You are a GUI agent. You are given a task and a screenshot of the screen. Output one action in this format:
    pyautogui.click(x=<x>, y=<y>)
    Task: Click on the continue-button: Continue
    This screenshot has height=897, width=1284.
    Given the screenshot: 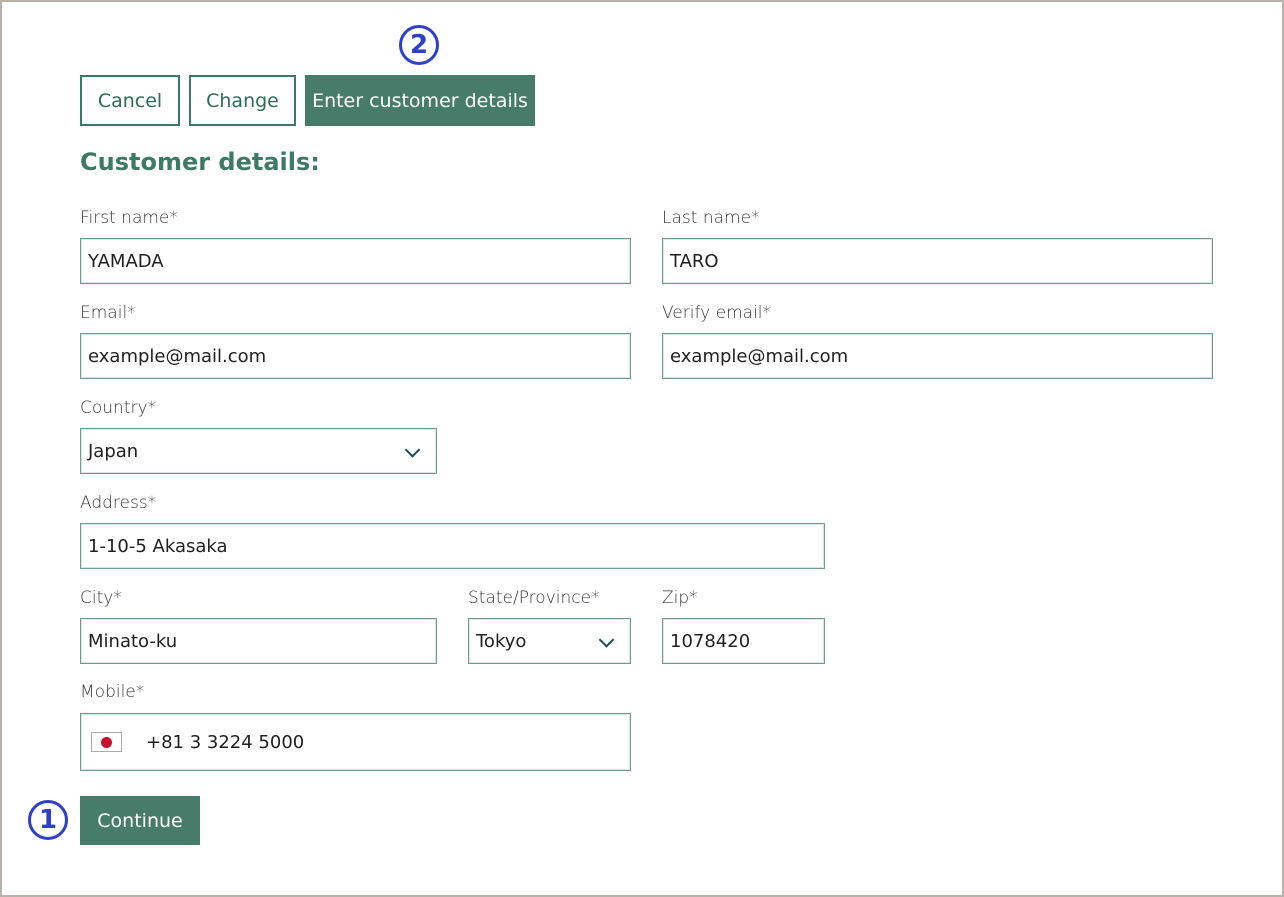 What is the action you would take?
    pyautogui.click(x=140, y=820)
    